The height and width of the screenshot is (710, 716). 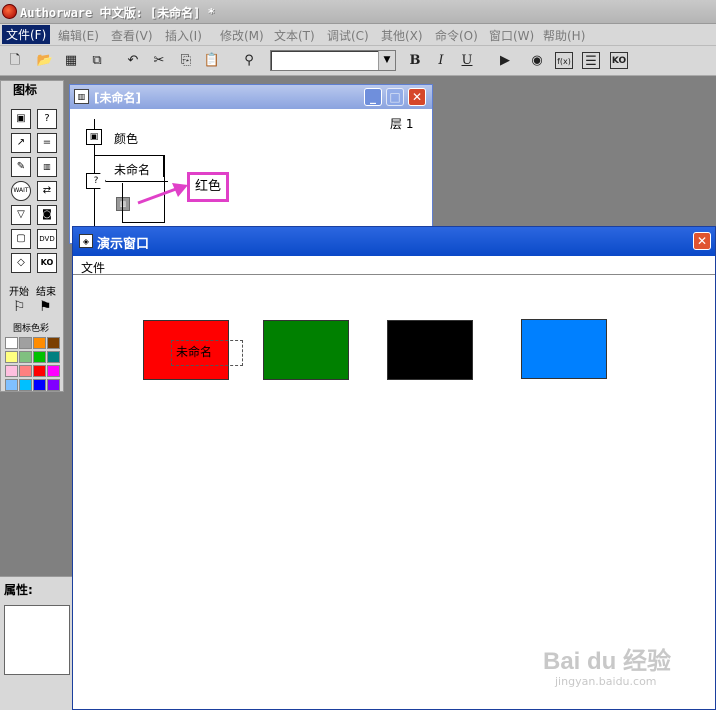 What do you see at coordinates (537, 60) in the screenshot?
I see `control-panel-icon: ◉` at bounding box center [537, 60].